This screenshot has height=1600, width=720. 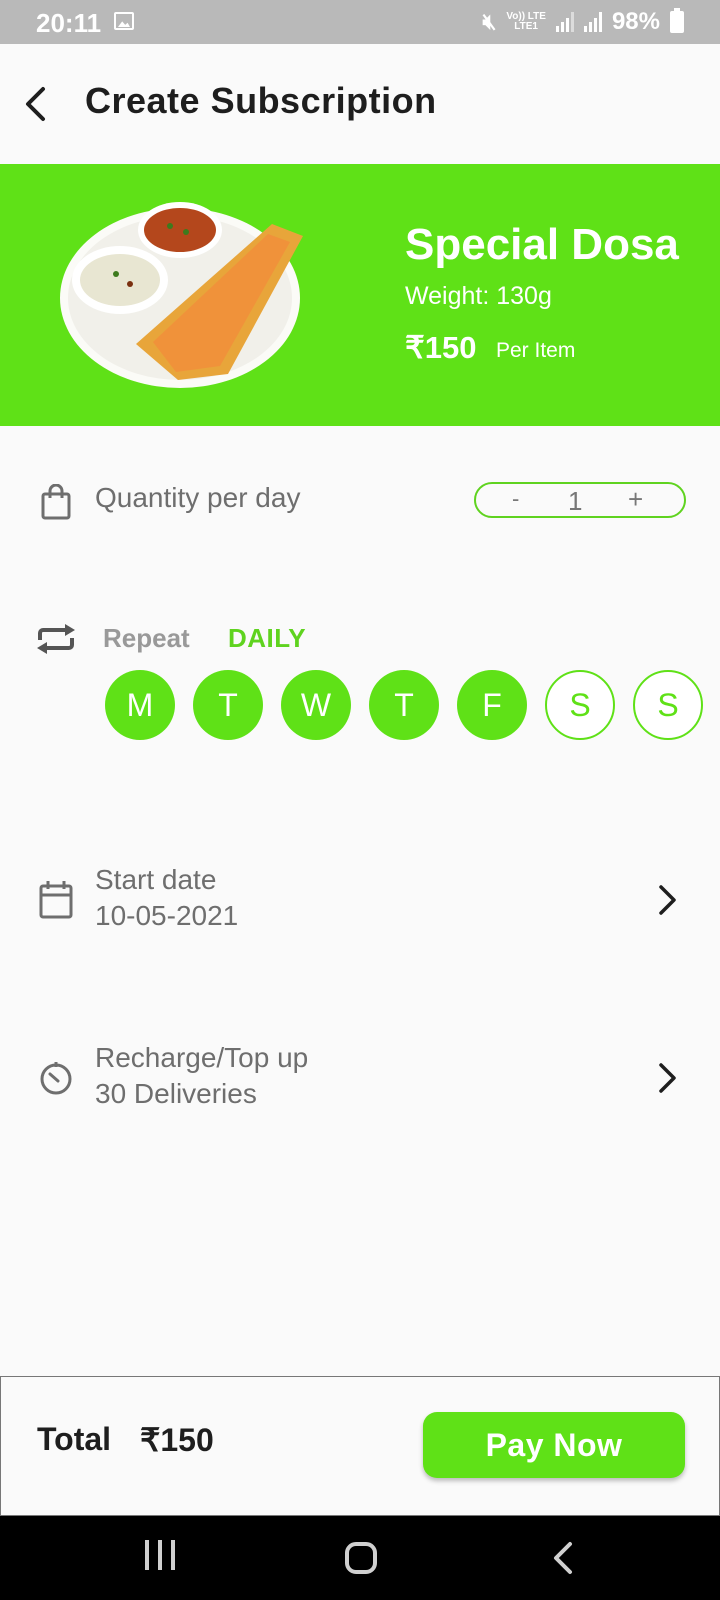 I want to click on battery-icon, so click(x=677, y=20).